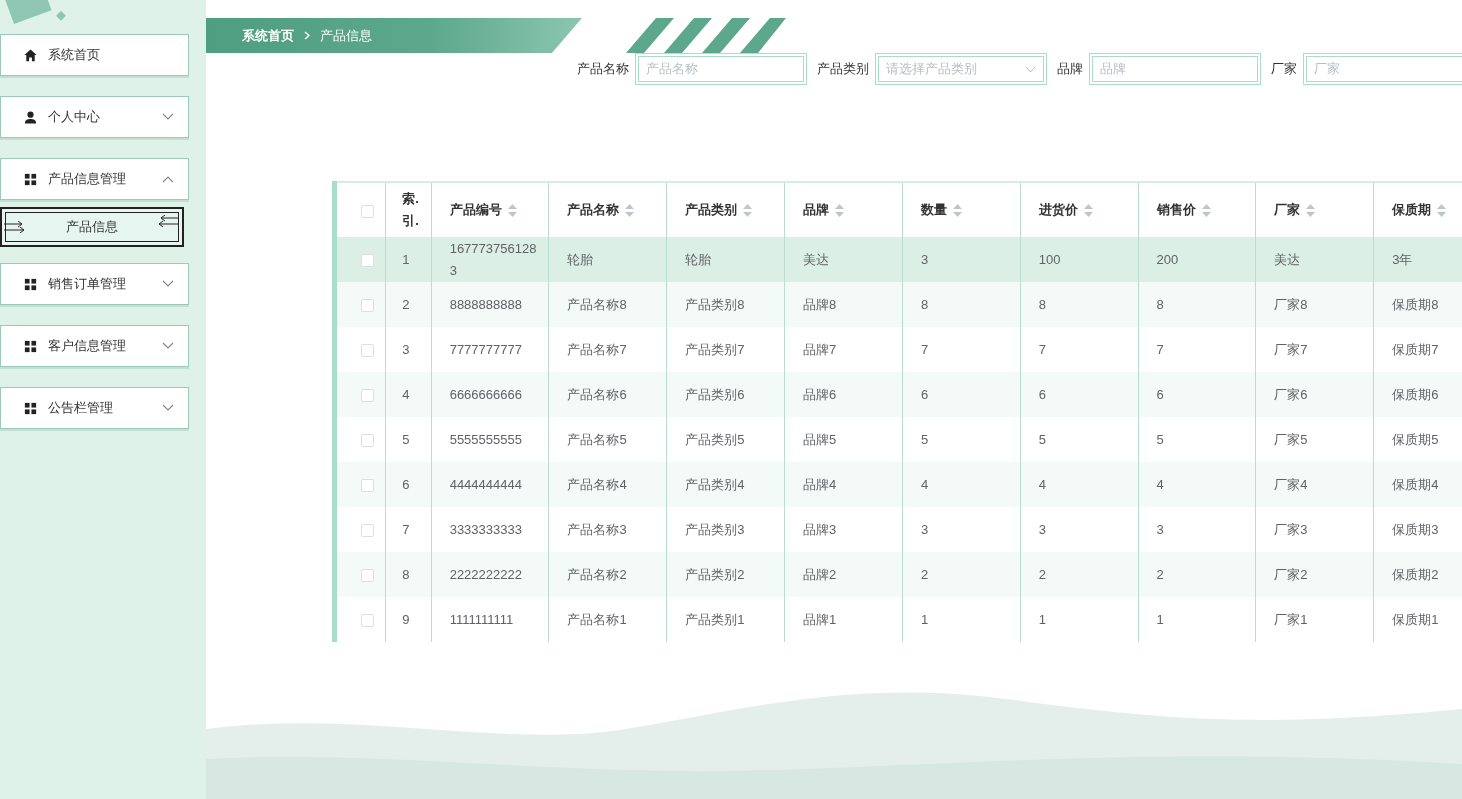 The width and height of the screenshot is (1462, 799). Describe the element at coordinates (820, 349) in the screenshot. I see `table-cell: 品牌7` at that location.